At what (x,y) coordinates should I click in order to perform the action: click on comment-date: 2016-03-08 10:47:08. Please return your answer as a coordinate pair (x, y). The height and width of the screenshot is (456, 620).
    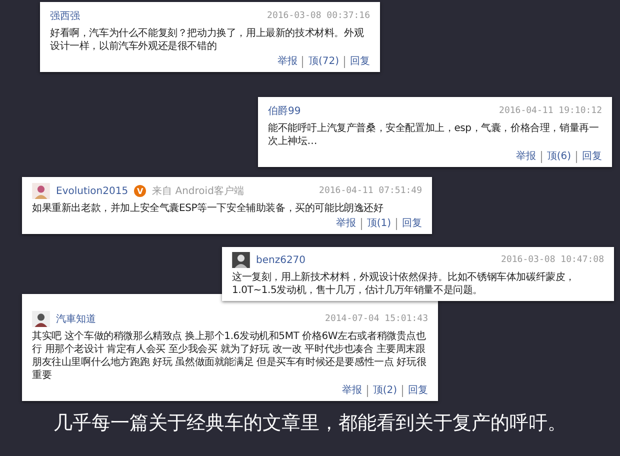
    Looking at the image, I should click on (552, 260).